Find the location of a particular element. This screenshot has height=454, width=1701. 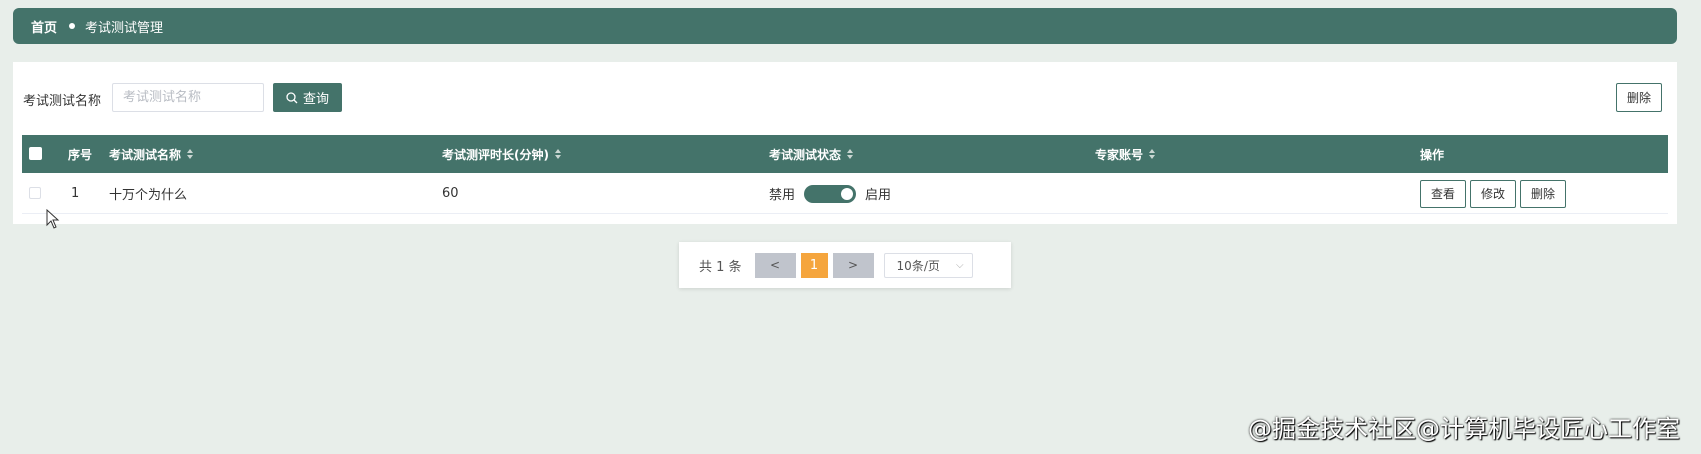

page-size-select: 10条/页 ⌵ is located at coordinates (928, 265).